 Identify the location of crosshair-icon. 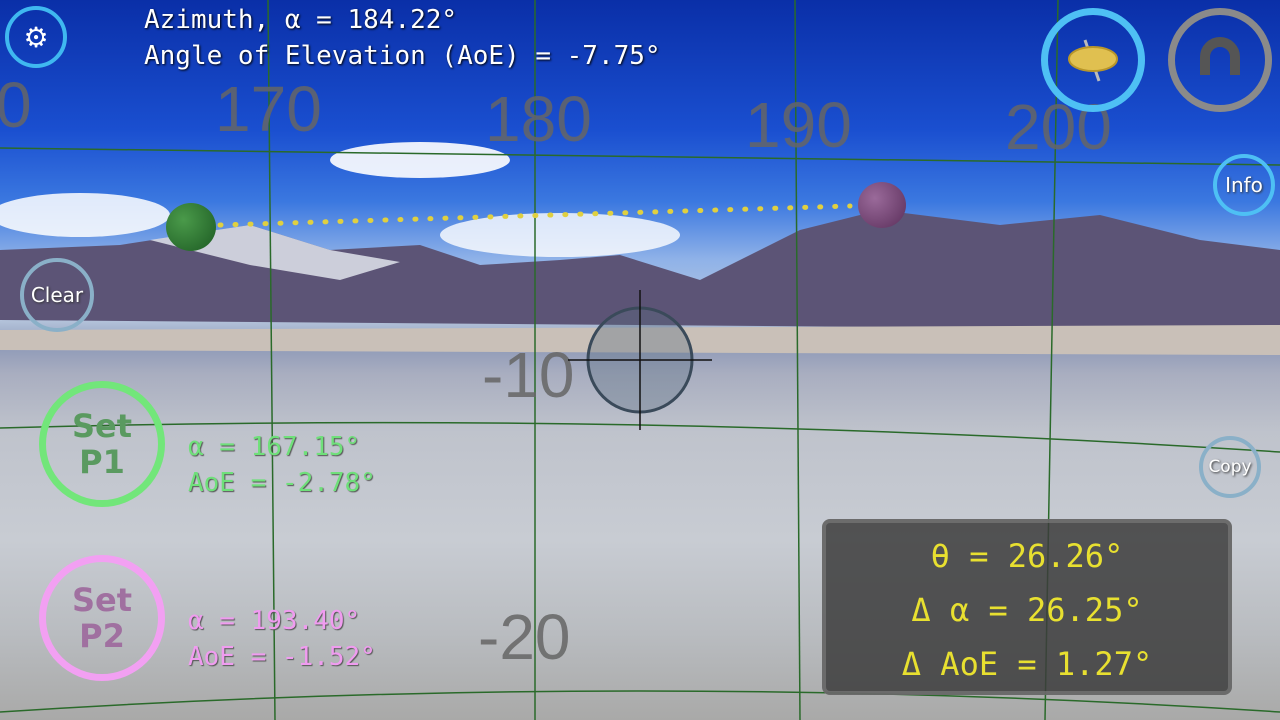
(640, 360).